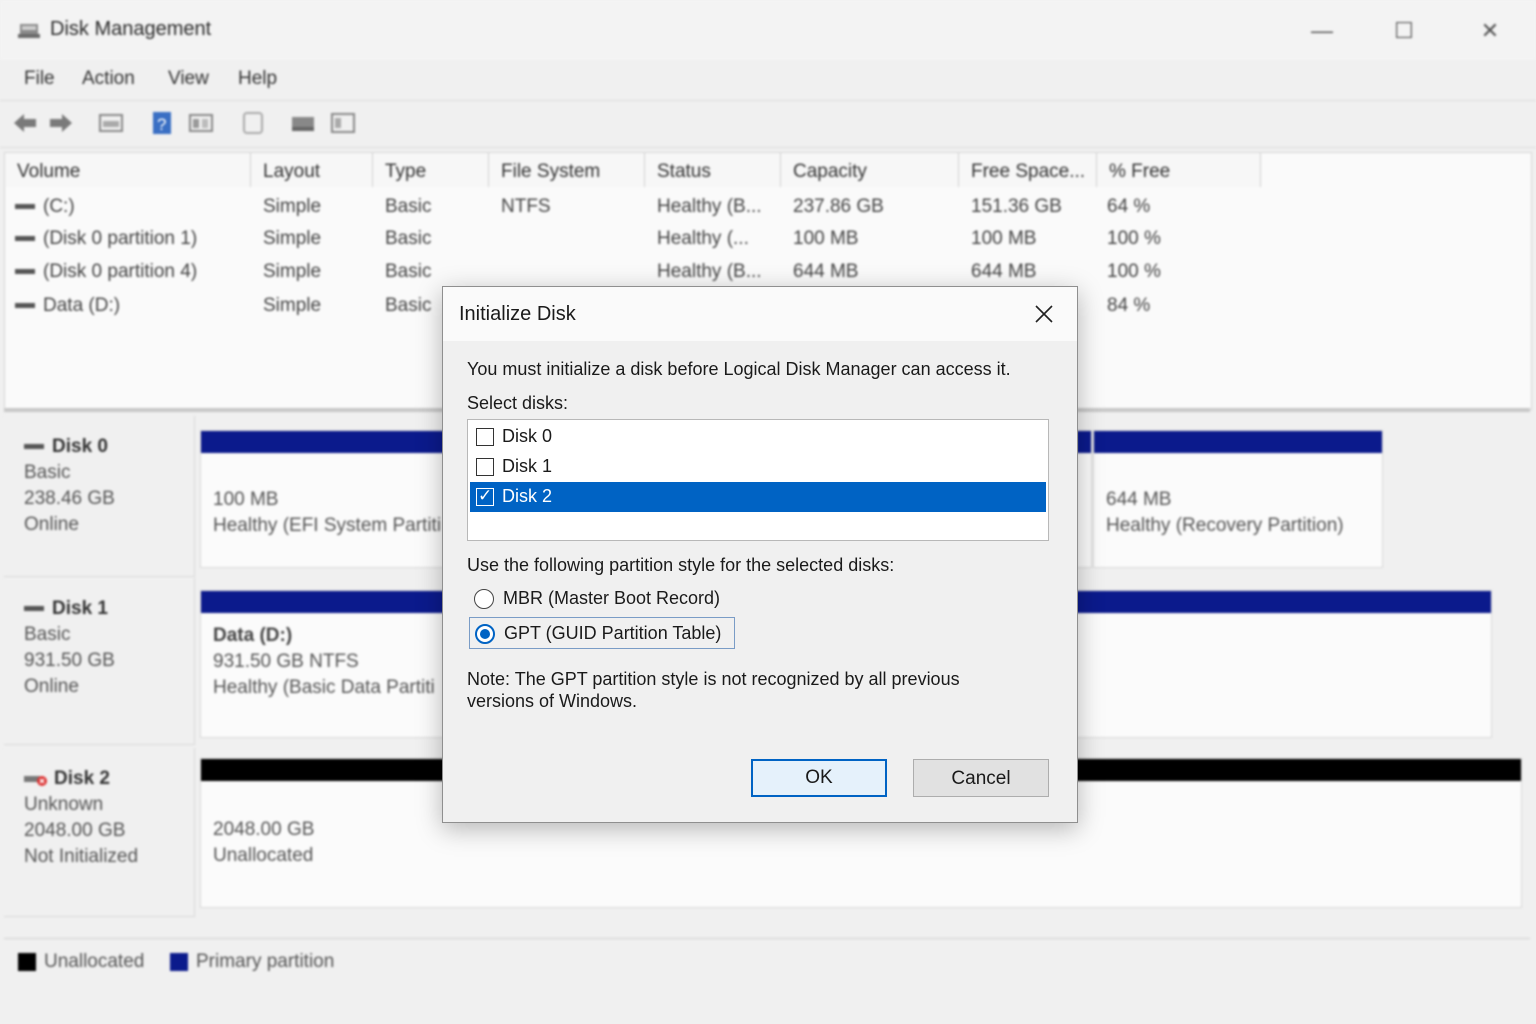  Describe the element at coordinates (201, 123) in the screenshot. I see `list-view-icon` at that location.